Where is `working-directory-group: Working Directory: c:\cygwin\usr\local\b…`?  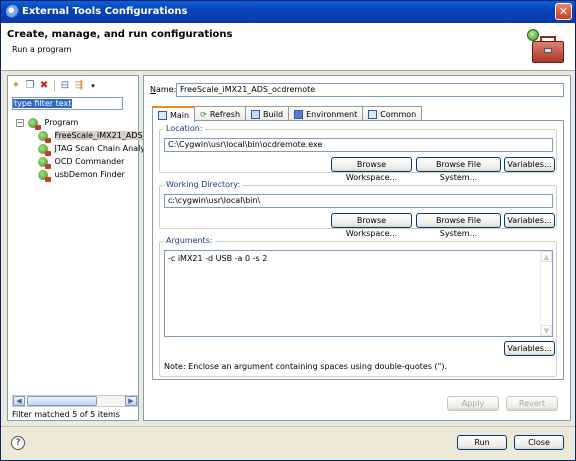
working-directory-group: Working Directory: c:\cygwin\usr\local\b… is located at coordinates (358, 209).